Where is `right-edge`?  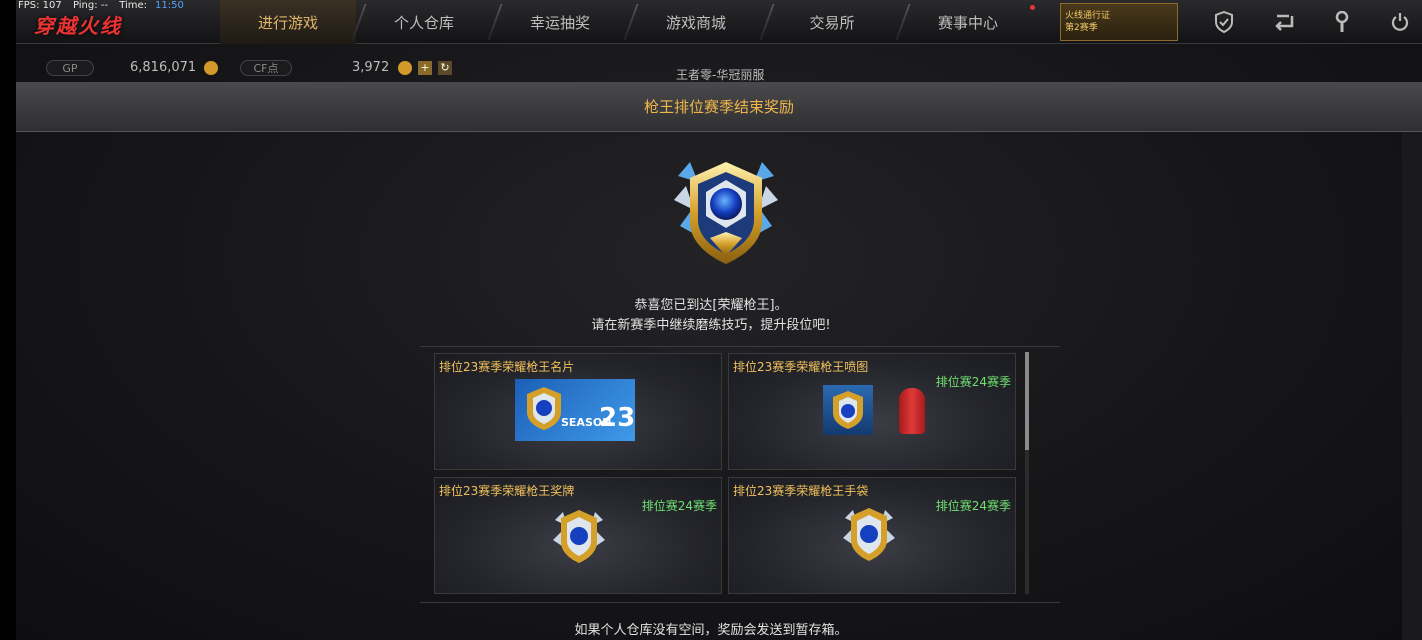
right-edge is located at coordinates (1412, 361).